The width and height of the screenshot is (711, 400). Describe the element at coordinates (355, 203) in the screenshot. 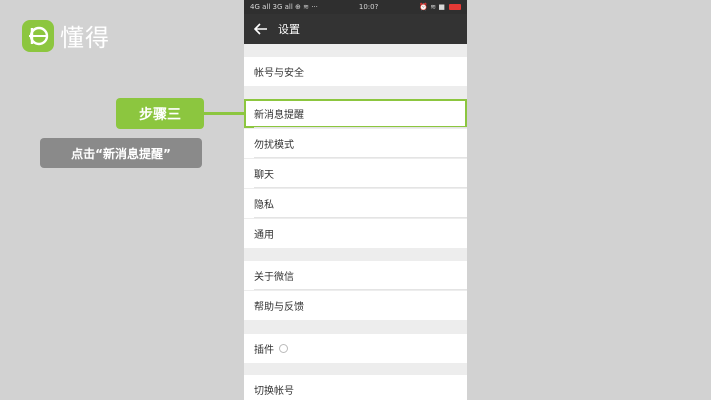

I see `settings-item-privacy: 隐私` at that location.